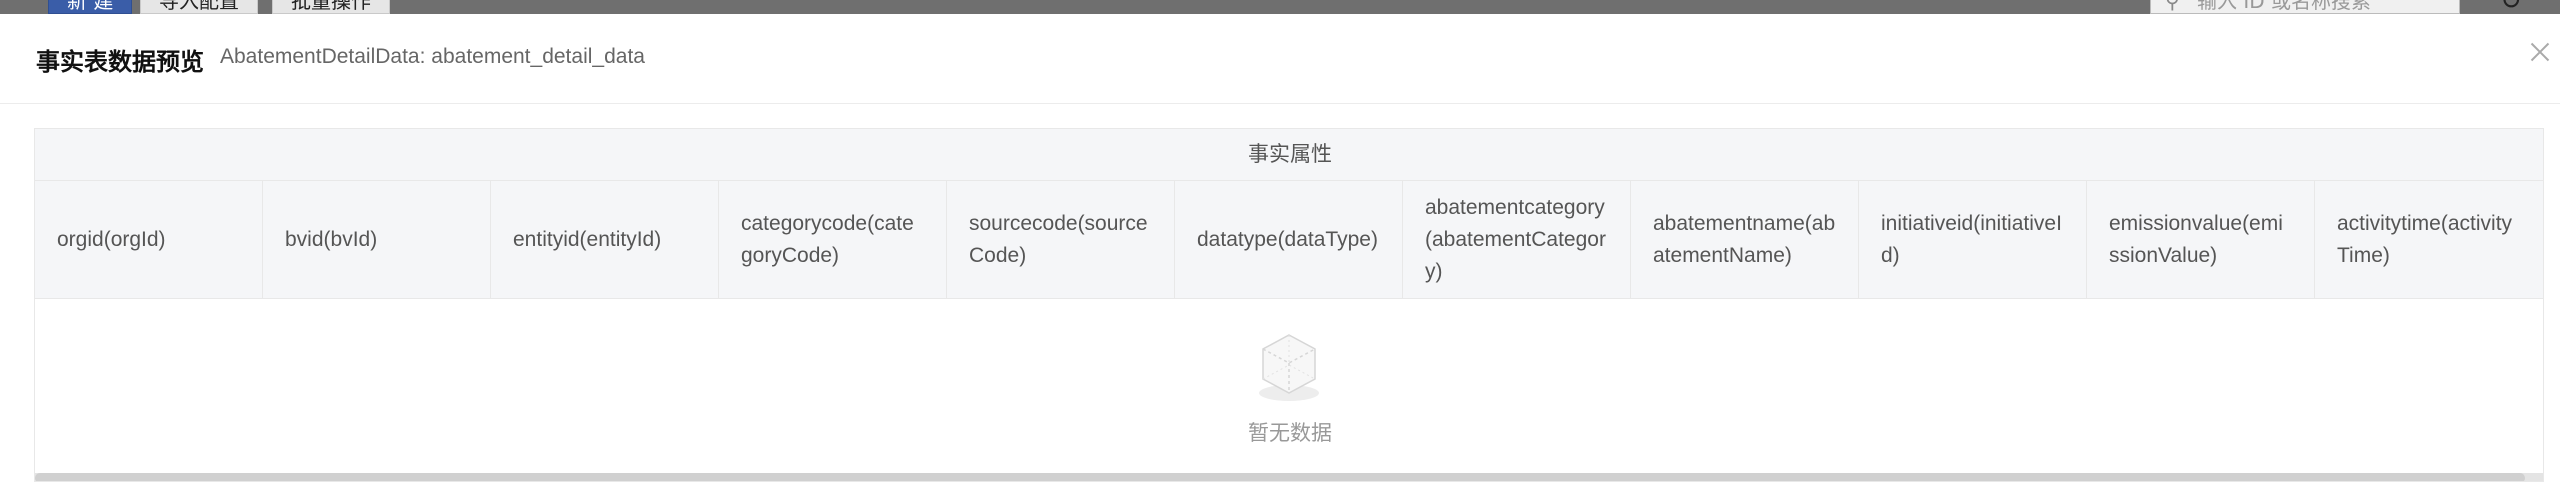 This screenshot has width=2560, height=492. I want to click on column-header: entityid(entityId), so click(605, 239).